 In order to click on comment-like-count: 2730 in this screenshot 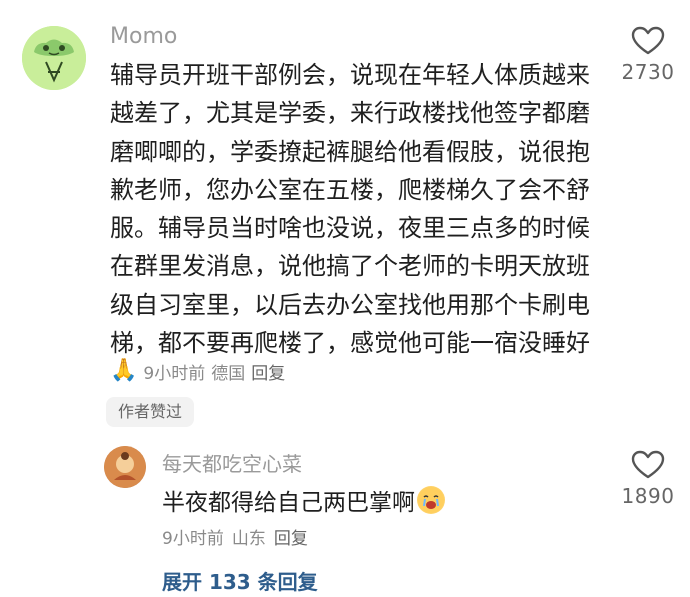, I will do `click(648, 72)`.